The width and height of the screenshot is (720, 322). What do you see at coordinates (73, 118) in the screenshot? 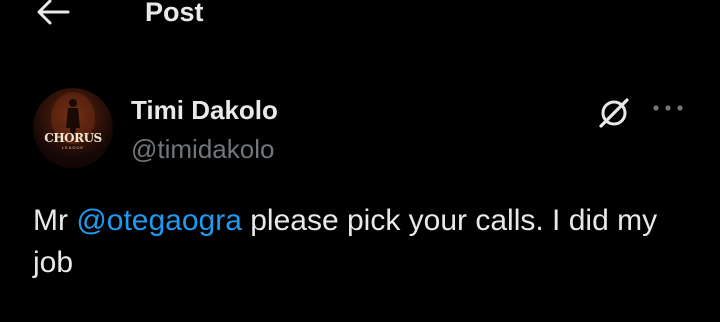
I see `avatar-figure` at bounding box center [73, 118].